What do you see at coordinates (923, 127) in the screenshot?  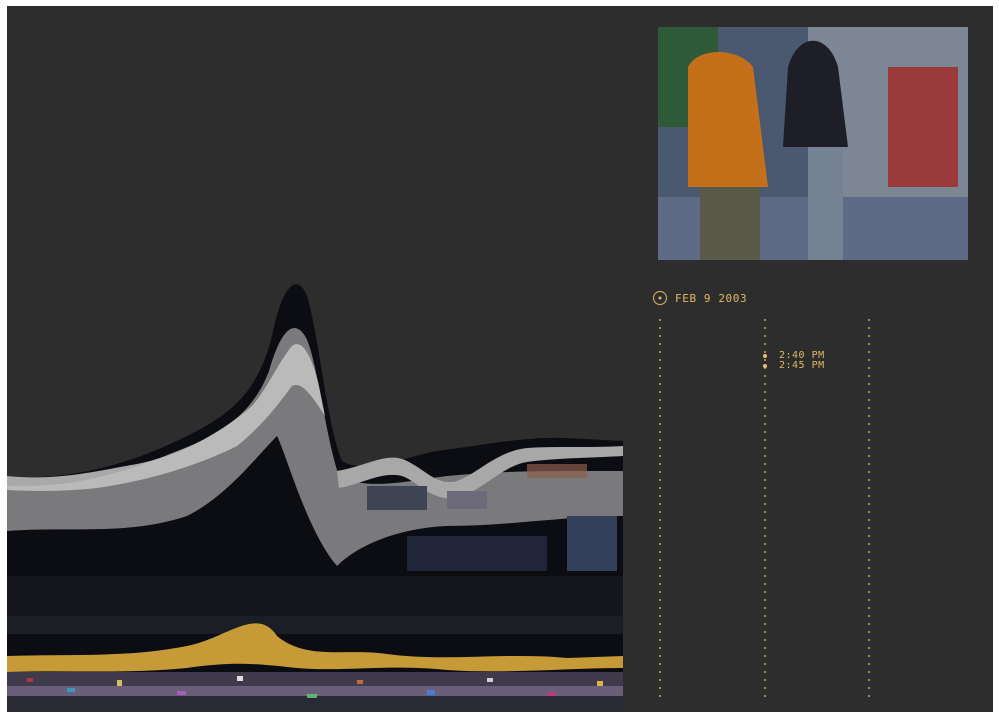 I see `bookshelf` at bounding box center [923, 127].